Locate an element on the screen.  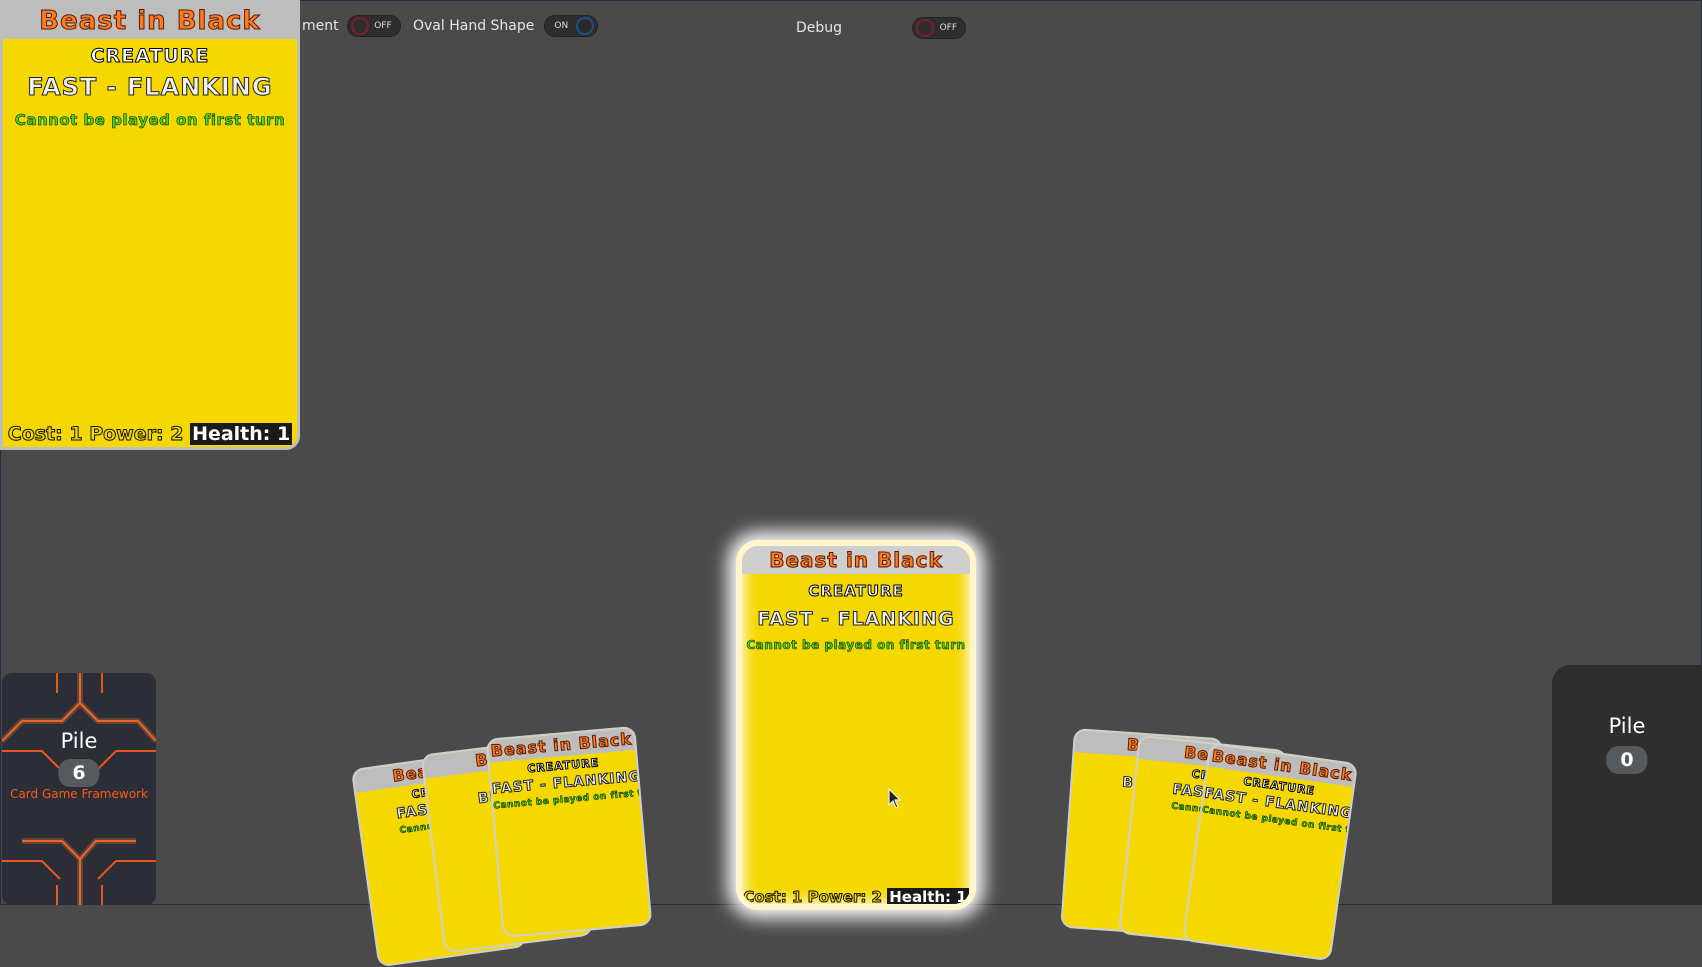
alignment-toggle: OFF is located at coordinates (373, 26).